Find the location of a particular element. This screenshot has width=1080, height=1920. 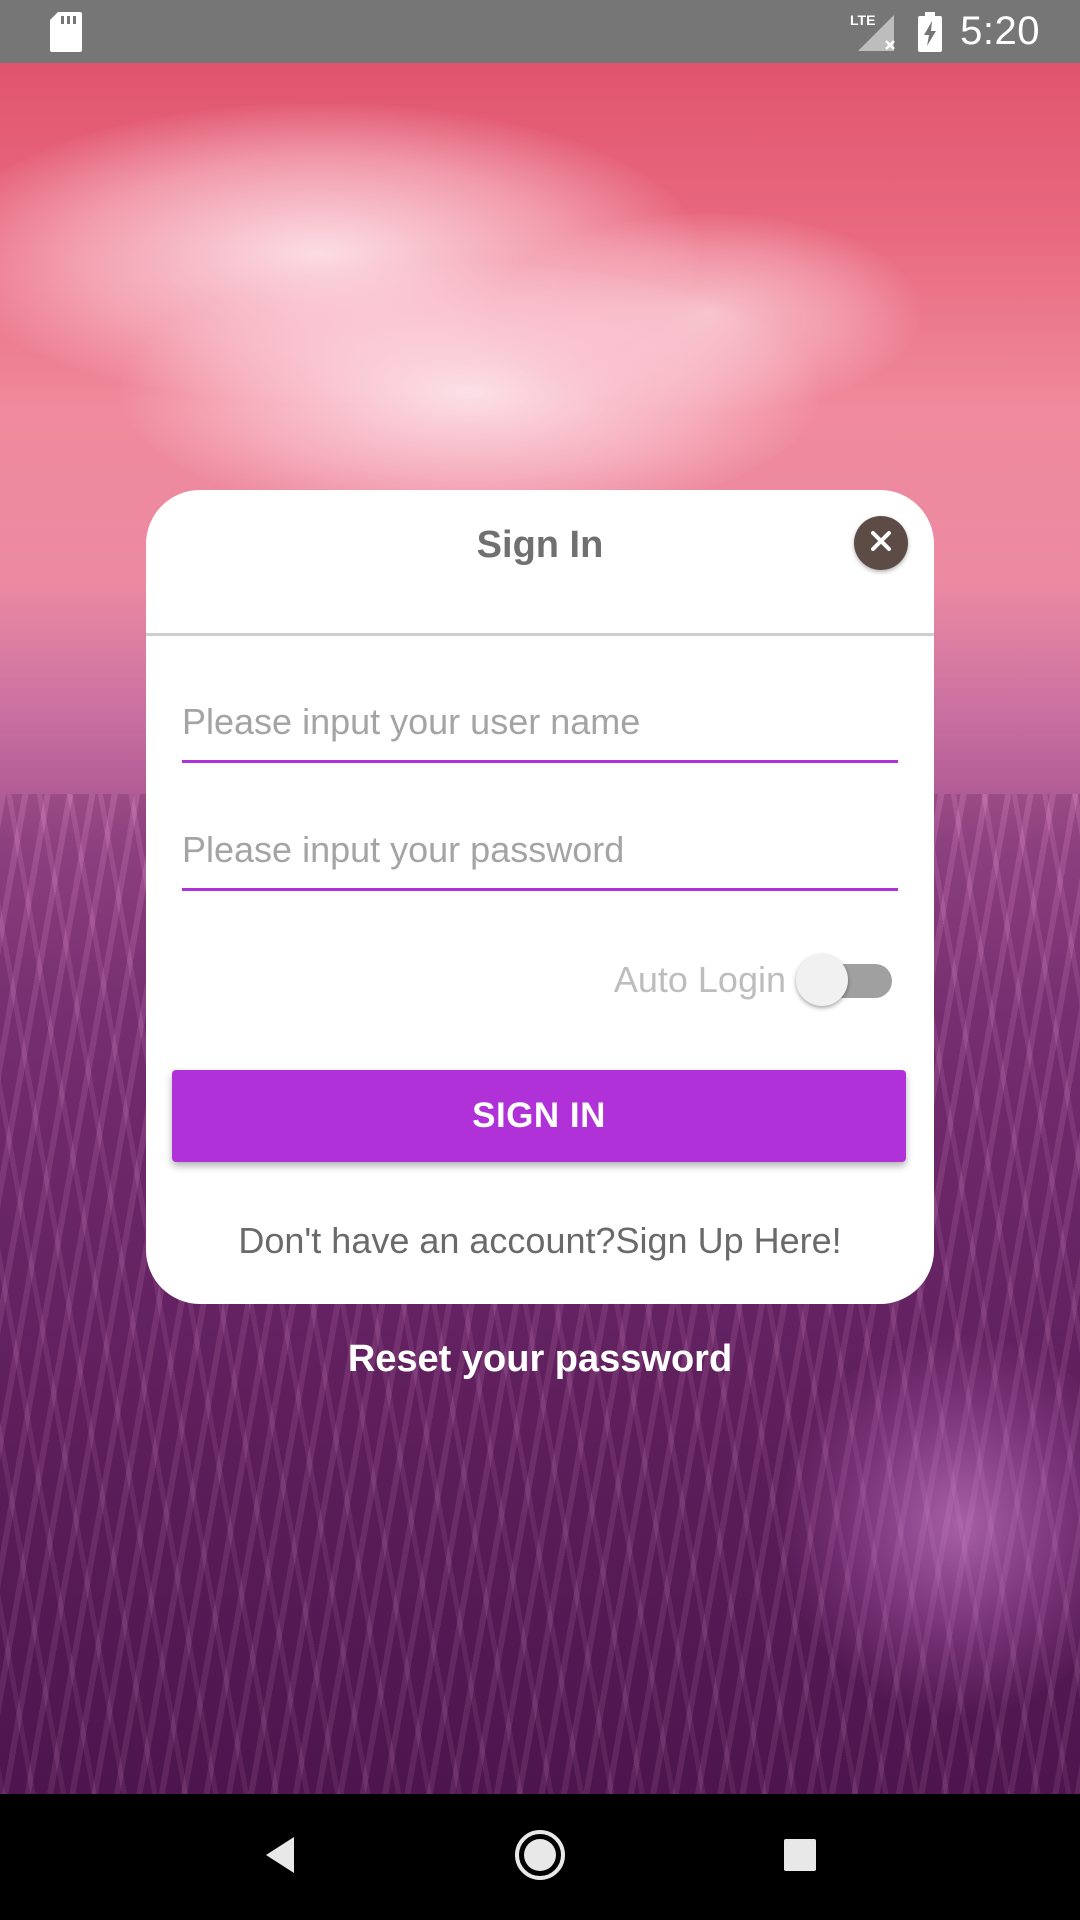

navigation-bar is located at coordinates (540, 1857).